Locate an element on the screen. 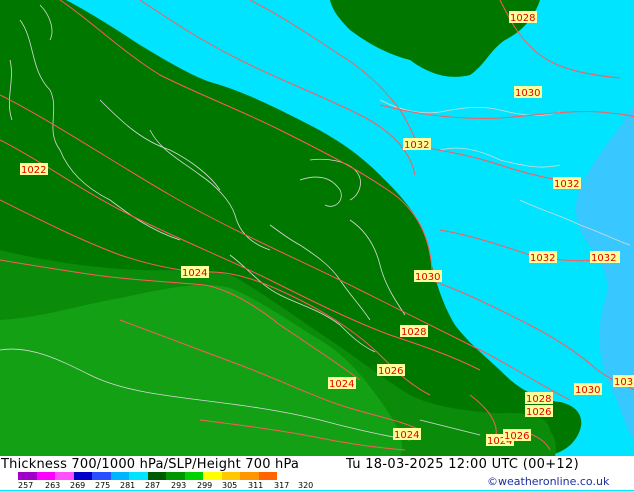  pressure-label: 103 is located at coordinates (623, 381).